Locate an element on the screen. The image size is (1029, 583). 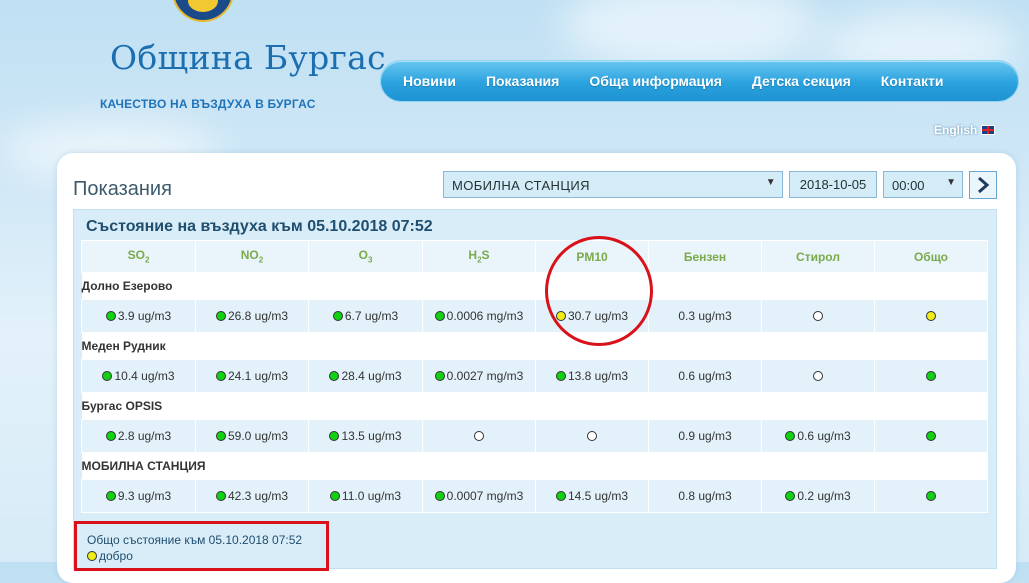
reading-cell: 0.9 ug/m3 is located at coordinates (705, 436).